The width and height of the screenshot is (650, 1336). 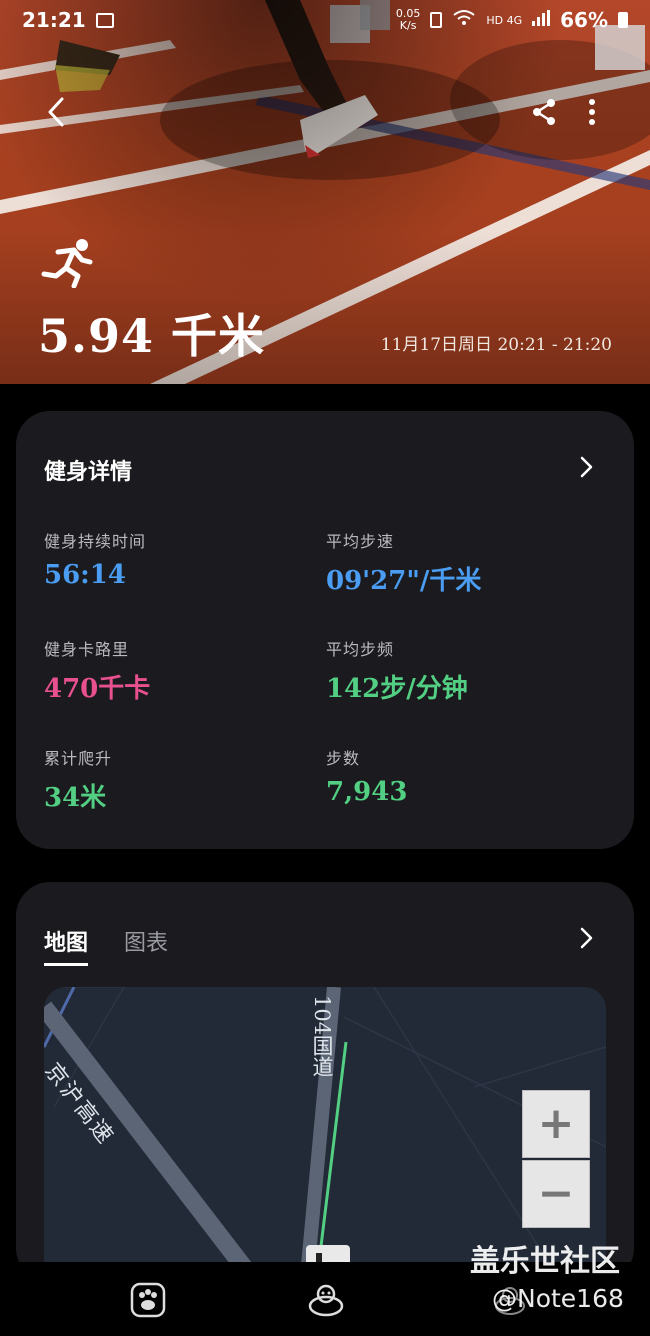 What do you see at coordinates (148, 1300) in the screenshot?
I see `paw-app-icon` at bounding box center [148, 1300].